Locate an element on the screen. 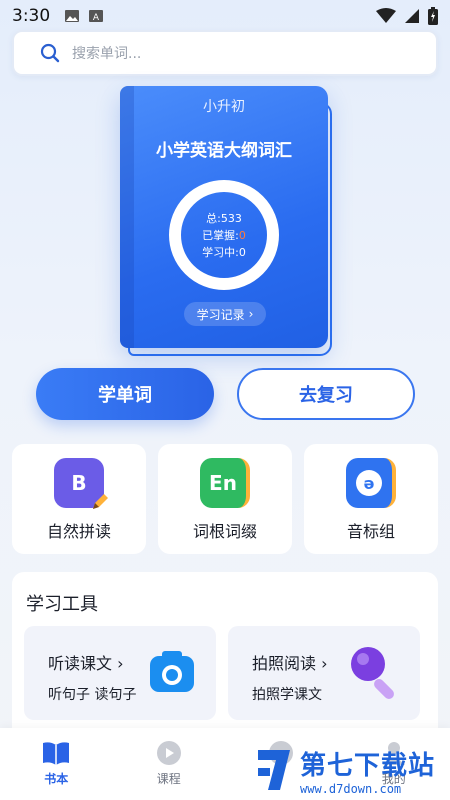 Image resolution: width=450 pixels, height=800 pixels. watermark-logo-icon is located at coordinates (274, 770).